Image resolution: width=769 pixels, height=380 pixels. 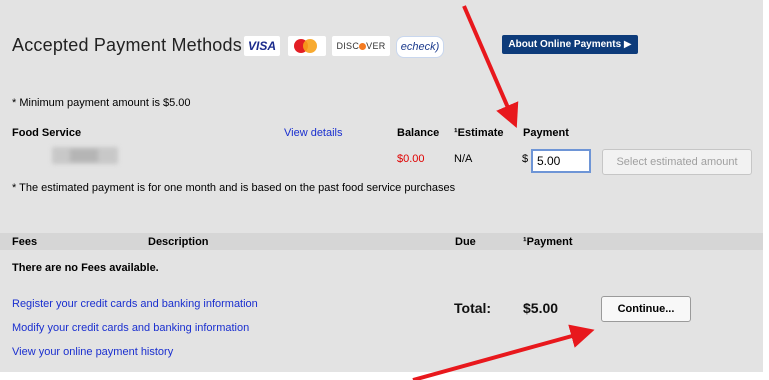 I want to click on balance-value: $0.00, so click(x=411, y=159).